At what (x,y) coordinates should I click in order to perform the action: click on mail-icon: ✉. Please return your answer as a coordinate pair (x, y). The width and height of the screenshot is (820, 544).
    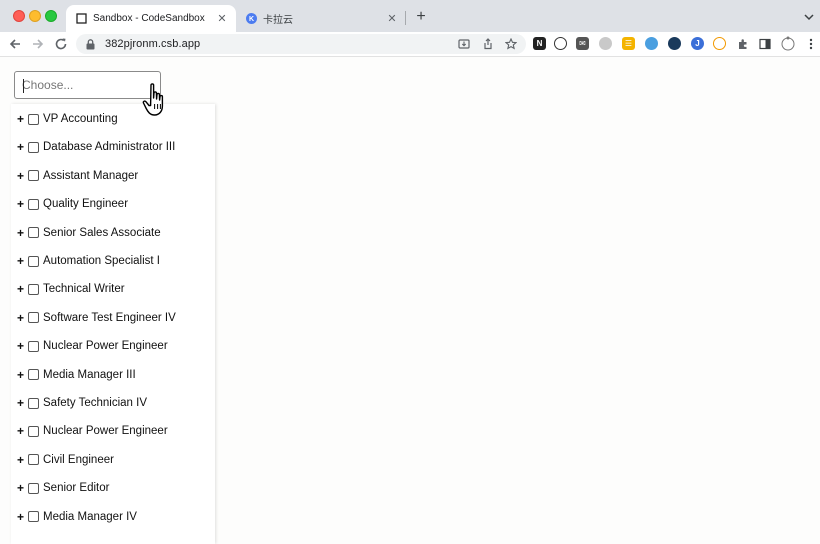
    Looking at the image, I should click on (582, 43).